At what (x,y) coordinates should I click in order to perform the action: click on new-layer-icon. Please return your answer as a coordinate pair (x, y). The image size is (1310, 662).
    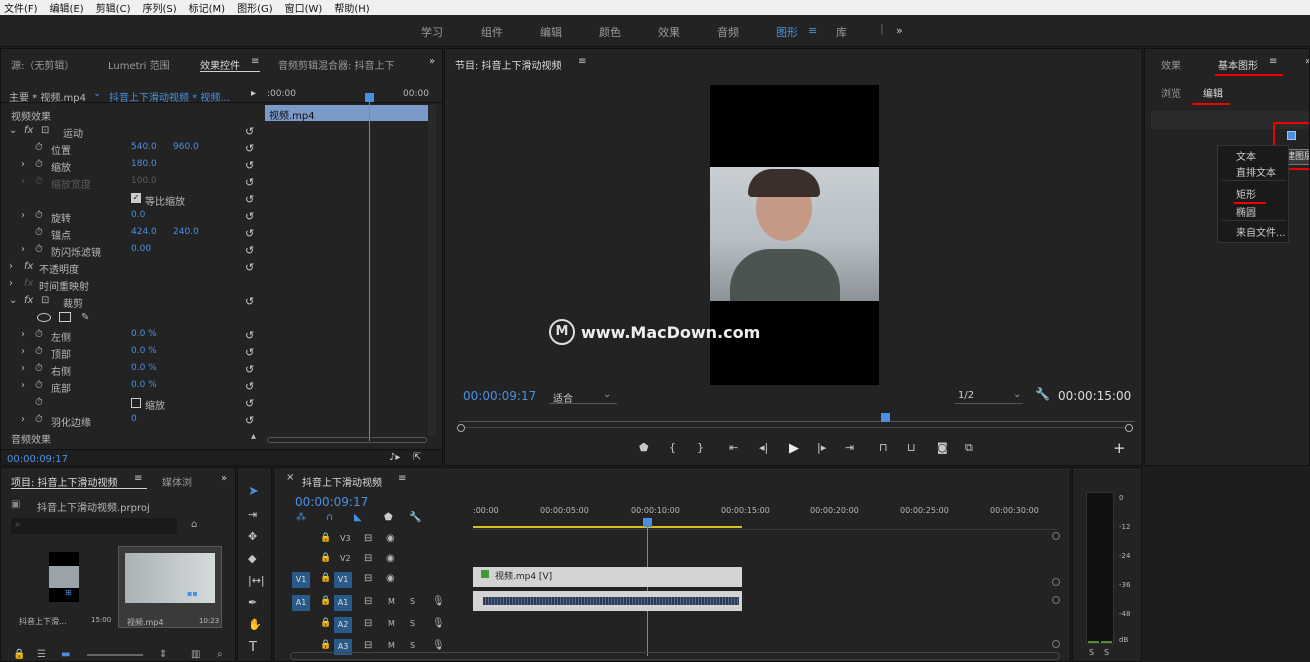
    Looking at the image, I should click on (1291, 135).